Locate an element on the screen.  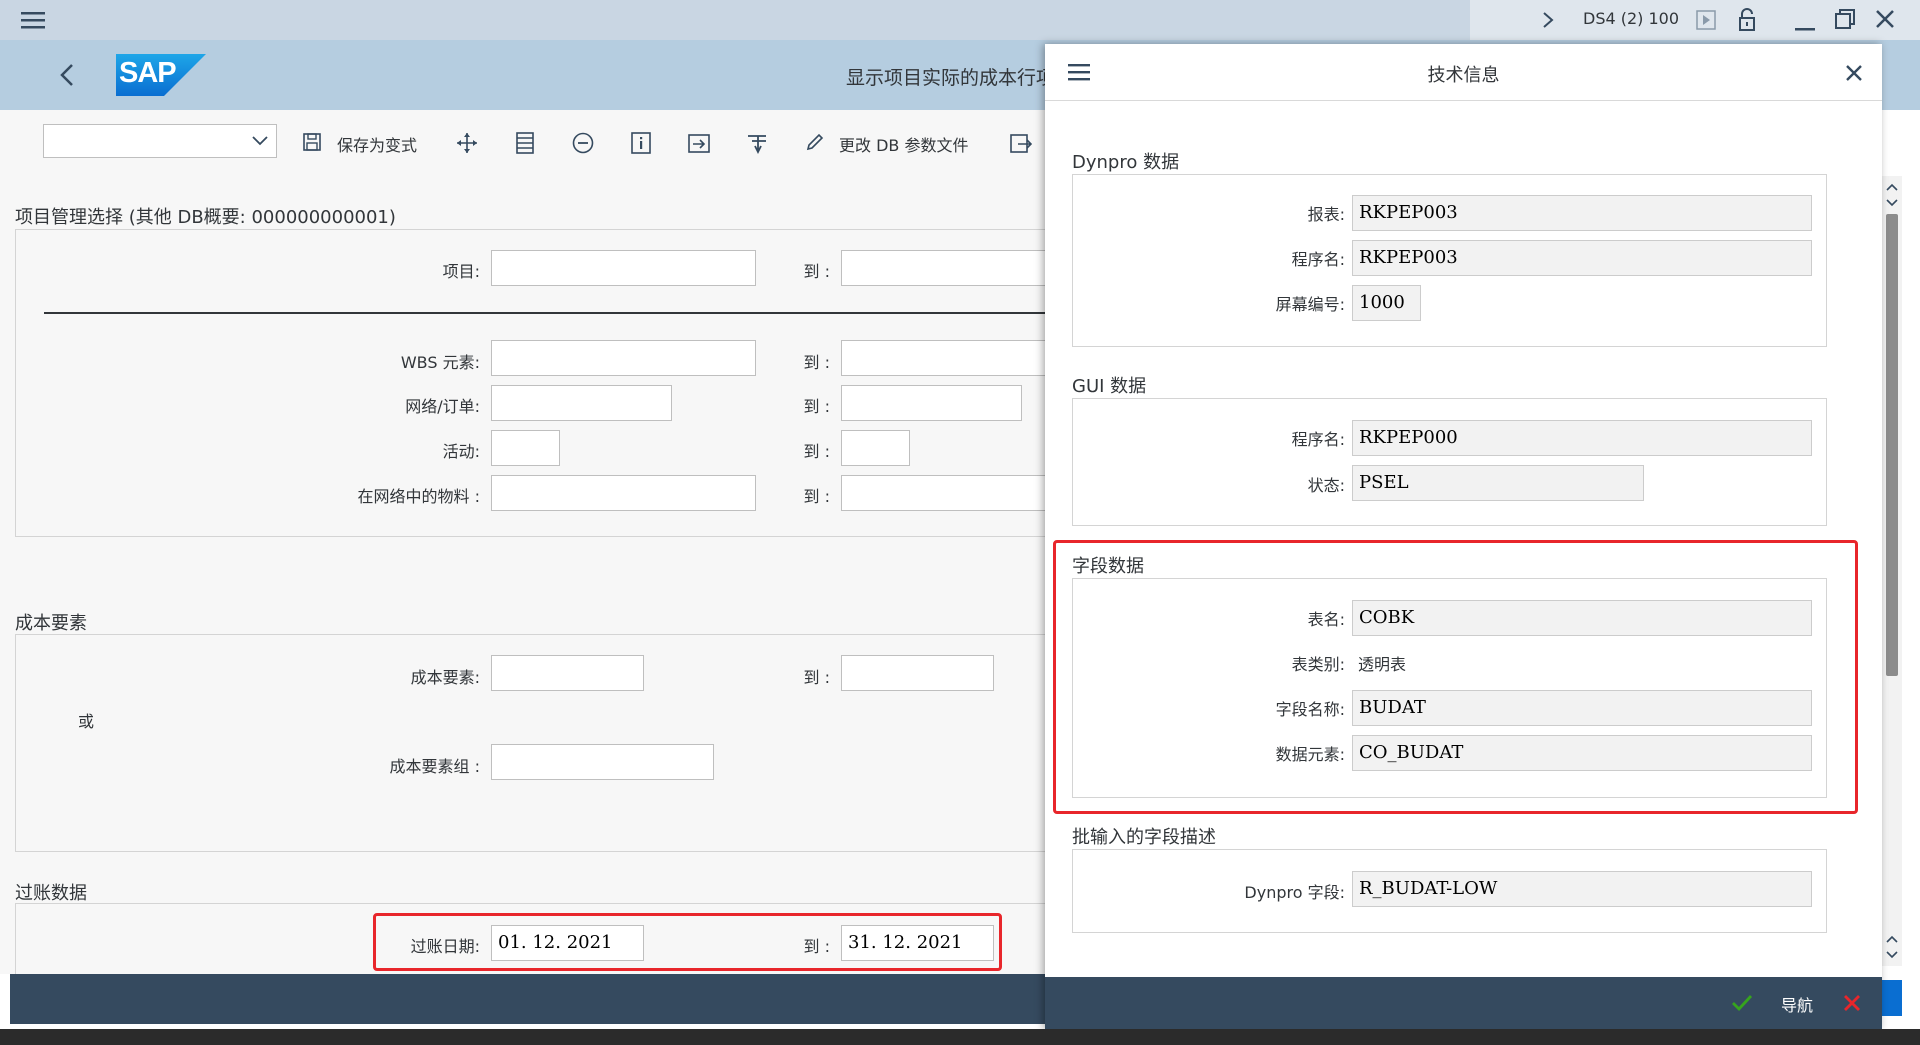
checkmark-icon is located at coordinates (1742, 1003).